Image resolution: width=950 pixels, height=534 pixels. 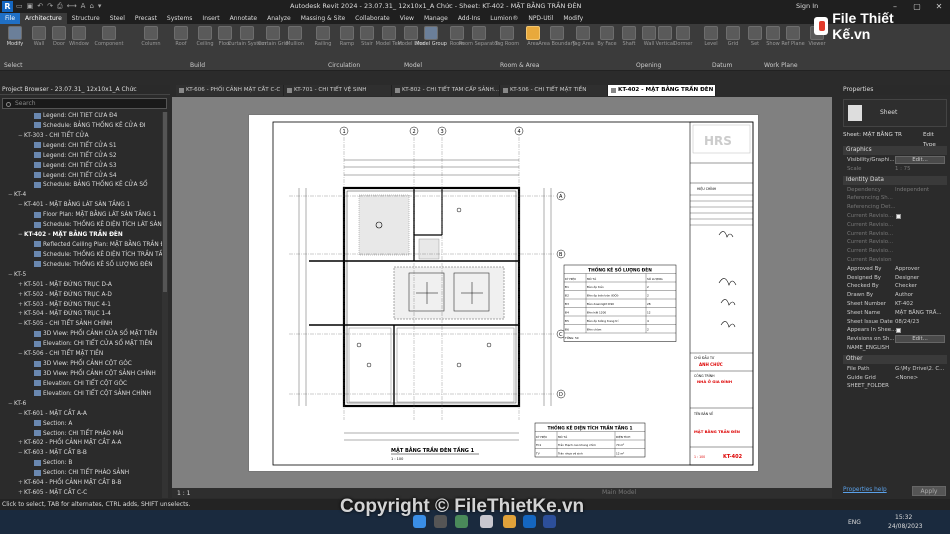 What do you see at coordinates (15, 36) in the screenshot?
I see `ribbon-button-0: Modify` at bounding box center [15, 36].